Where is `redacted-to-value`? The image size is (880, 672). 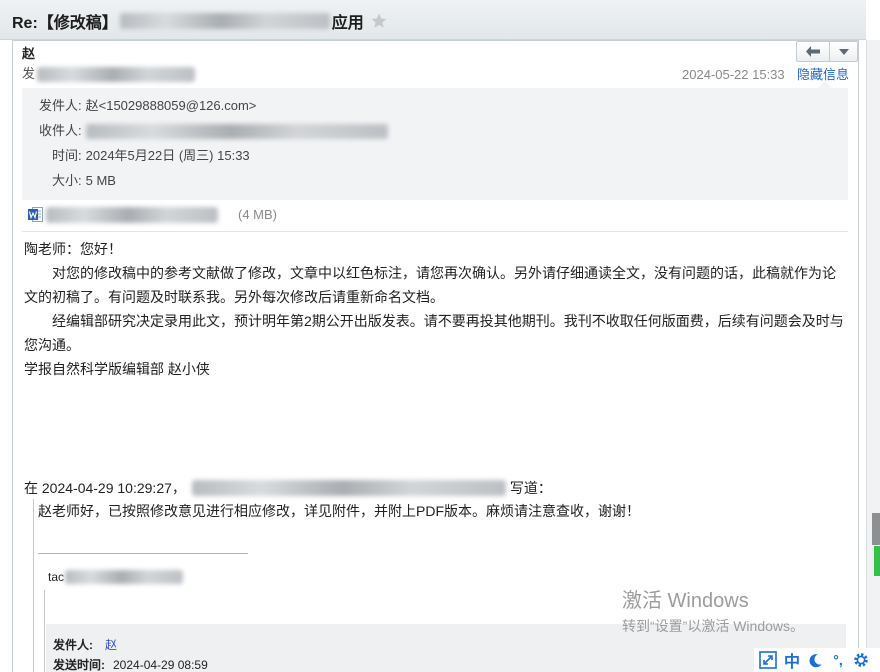
redacted-to-value is located at coordinates (236, 131).